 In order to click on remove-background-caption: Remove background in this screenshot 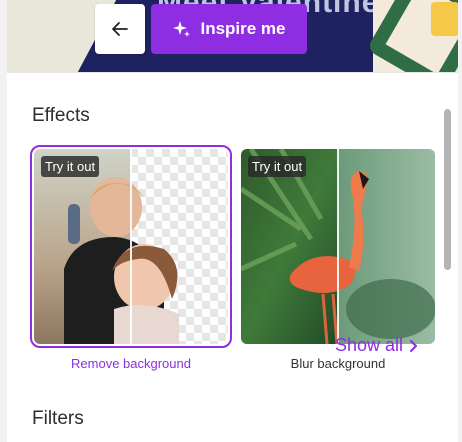, I will do `click(131, 363)`.